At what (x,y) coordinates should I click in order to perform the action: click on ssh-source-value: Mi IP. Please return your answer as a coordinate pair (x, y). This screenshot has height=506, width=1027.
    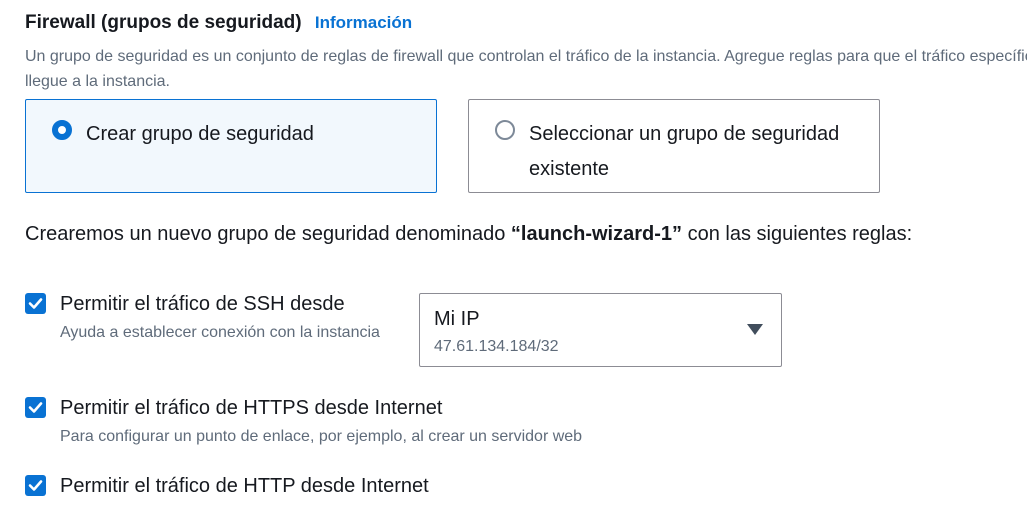
    Looking at the image, I should click on (457, 319).